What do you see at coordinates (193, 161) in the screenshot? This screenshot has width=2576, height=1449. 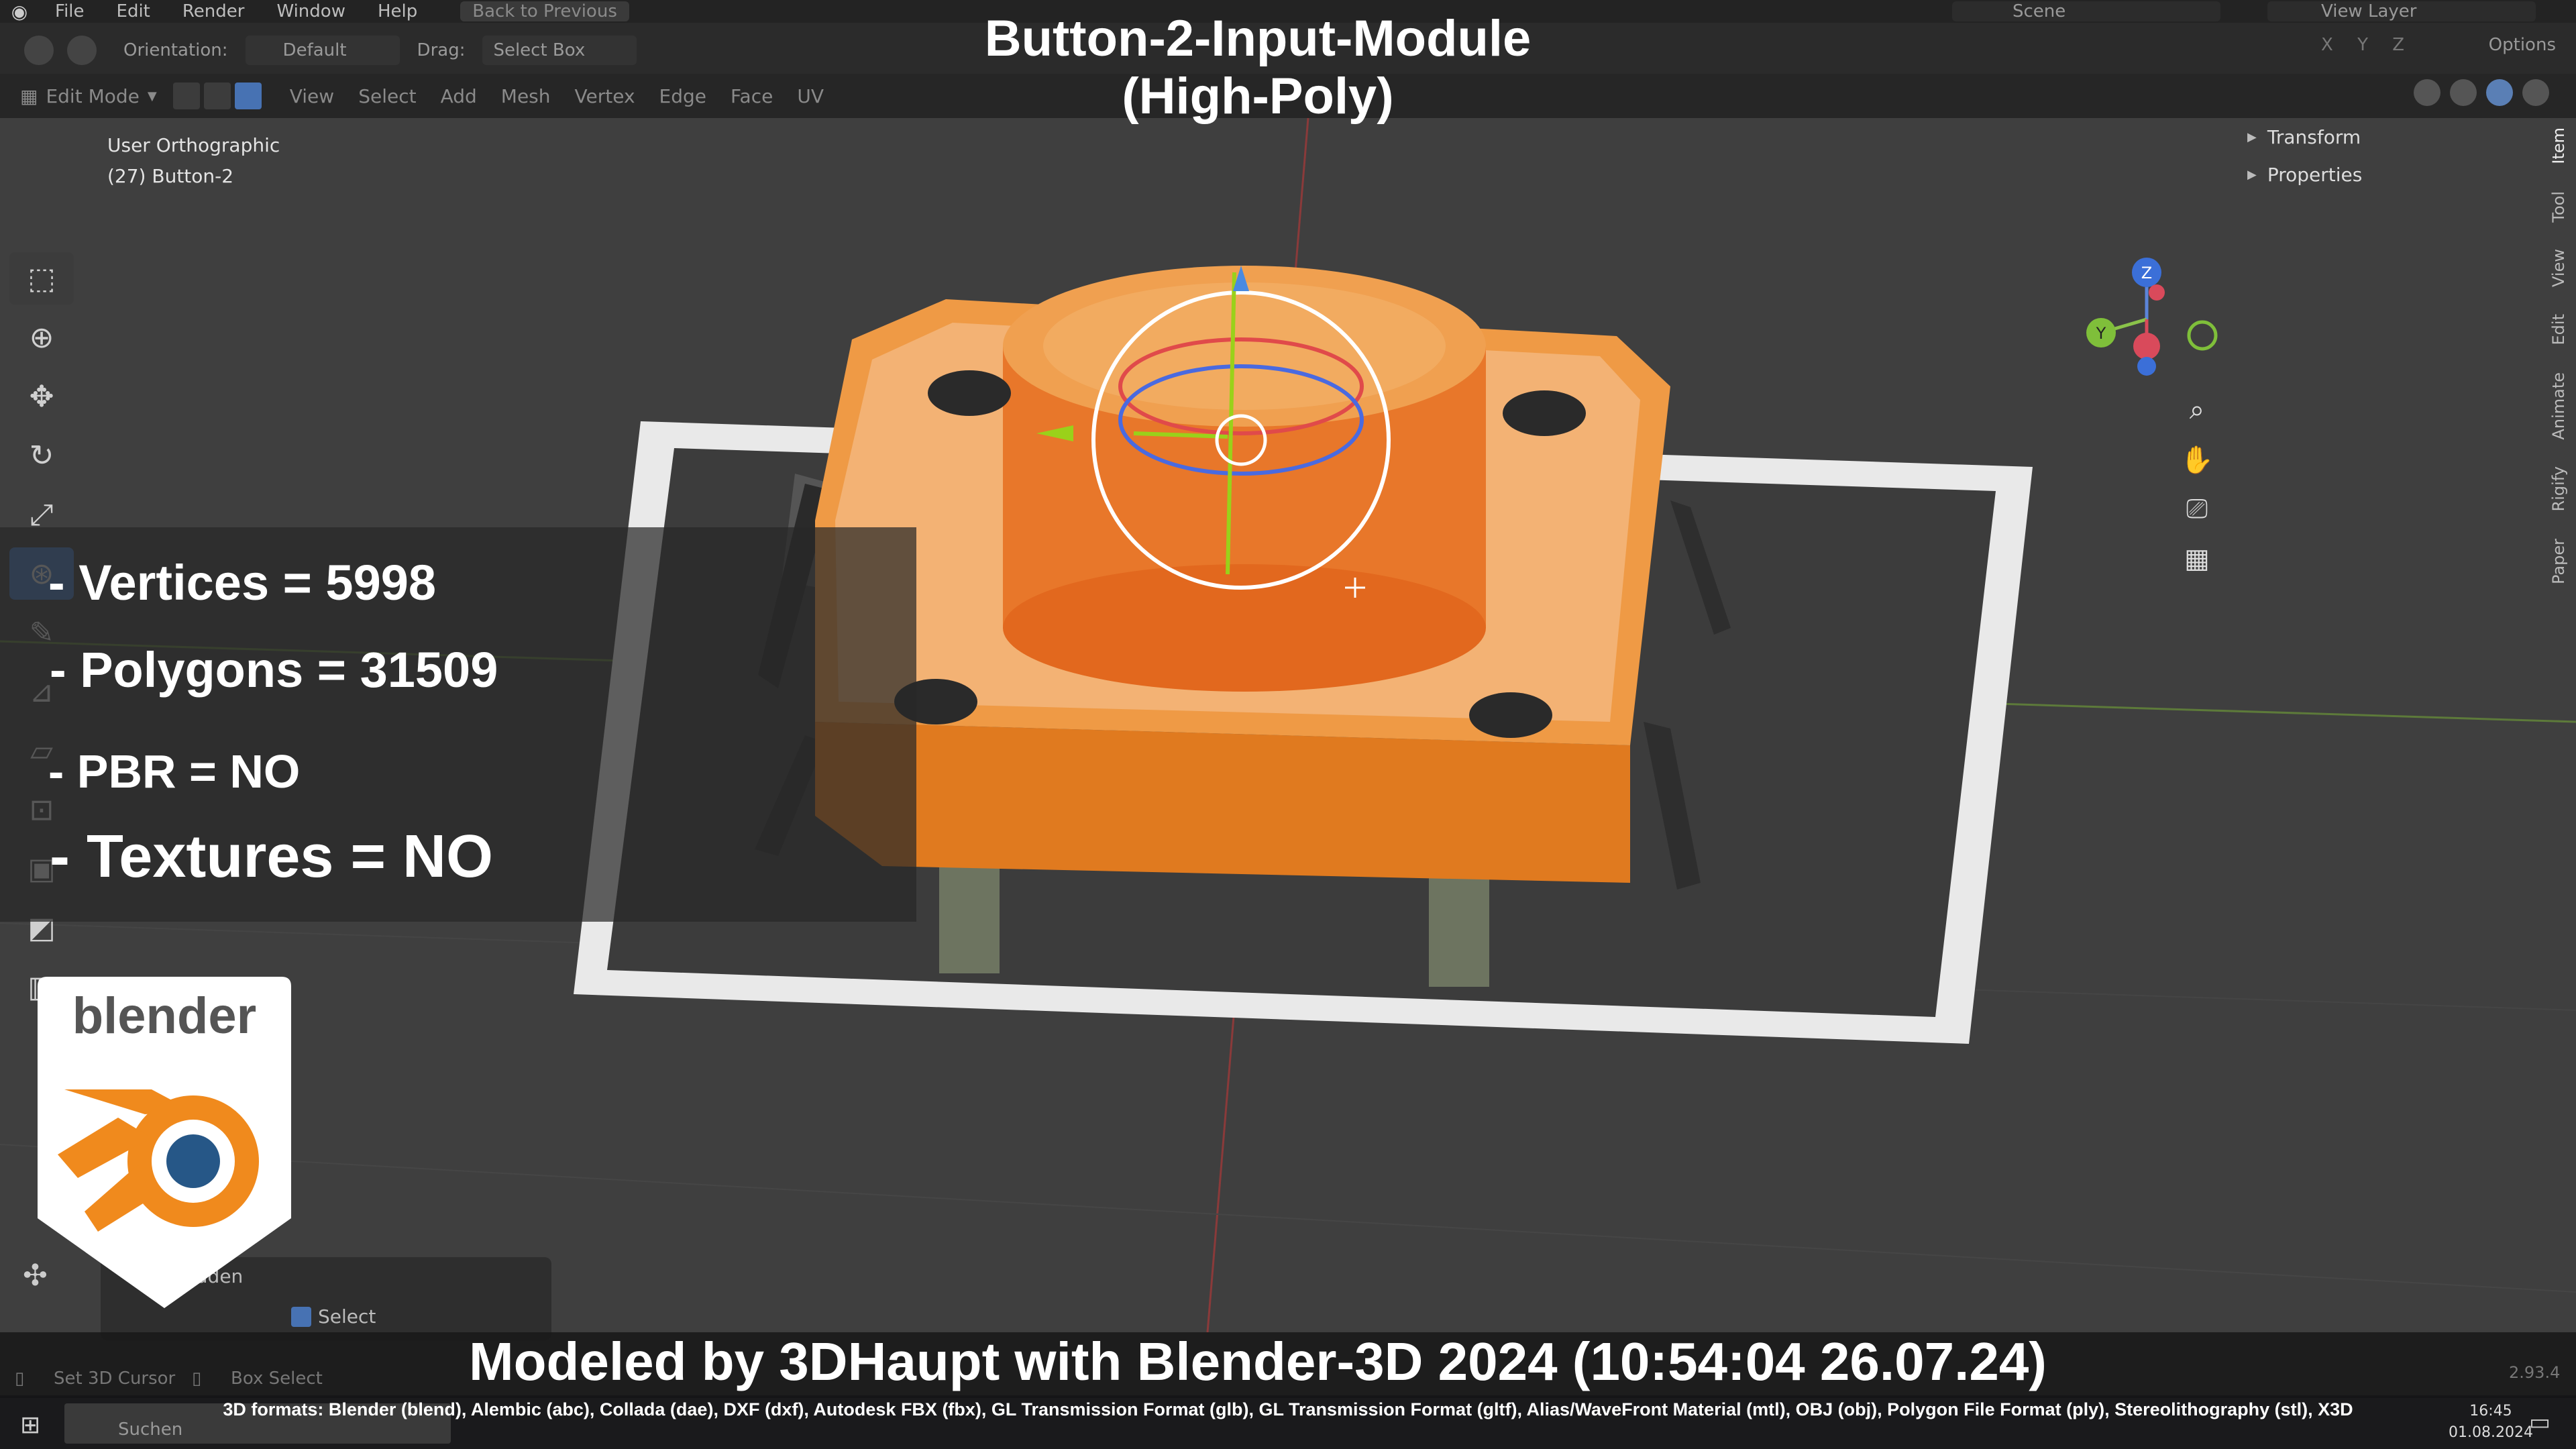 I see `viewport-info: User Orthographic (27) Button-2` at bounding box center [193, 161].